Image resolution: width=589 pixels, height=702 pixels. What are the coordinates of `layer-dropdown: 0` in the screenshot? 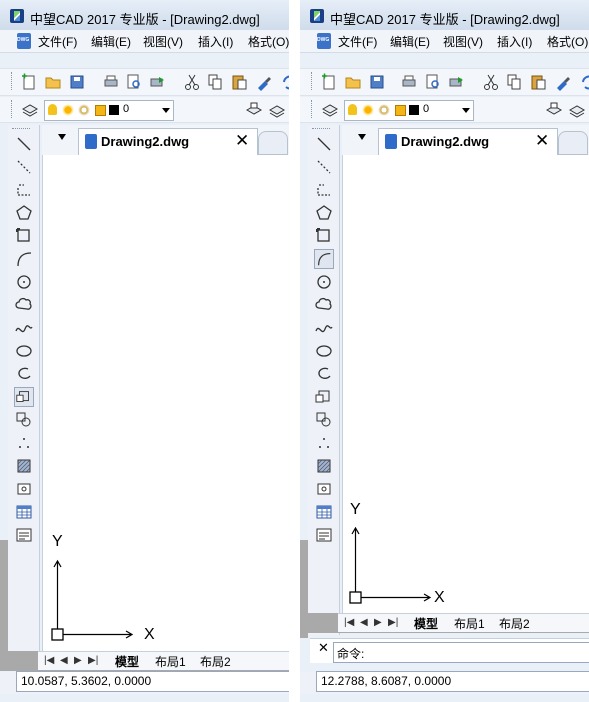 It's located at (409, 110).